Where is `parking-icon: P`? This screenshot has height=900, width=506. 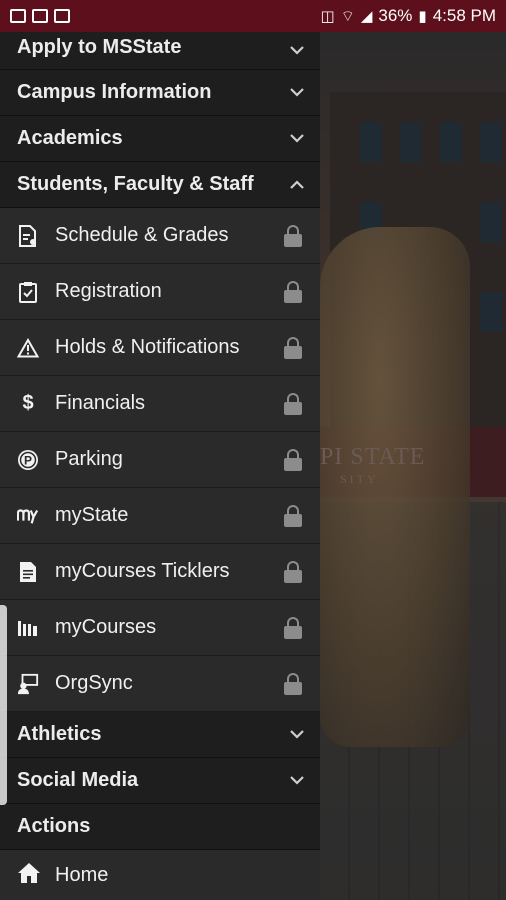
parking-icon: P is located at coordinates (28, 460).